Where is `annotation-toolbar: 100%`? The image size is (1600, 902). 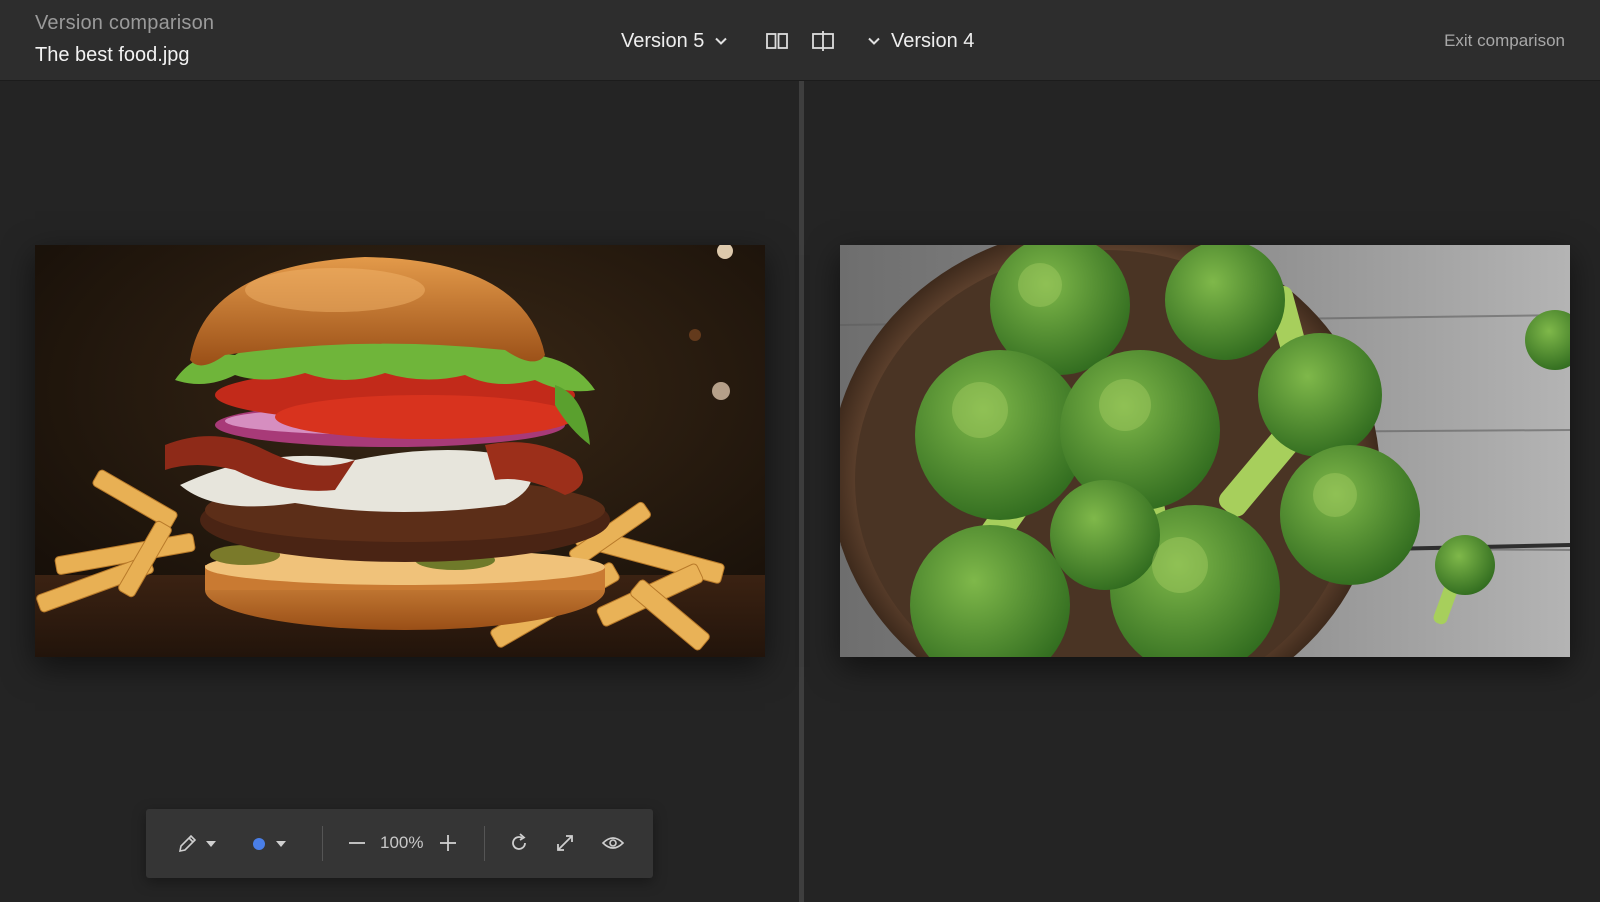 annotation-toolbar: 100% is located at coordinates (399, 843).